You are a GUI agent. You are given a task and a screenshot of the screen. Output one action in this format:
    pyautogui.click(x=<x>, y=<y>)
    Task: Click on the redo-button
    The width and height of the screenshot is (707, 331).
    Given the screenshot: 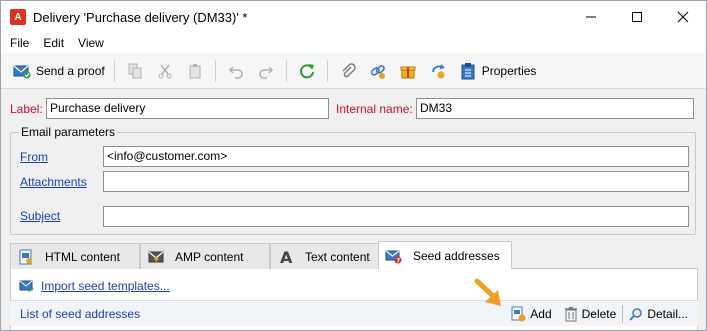 What is the action you would take?
    pyautogui.click(x=266, y=71)
    